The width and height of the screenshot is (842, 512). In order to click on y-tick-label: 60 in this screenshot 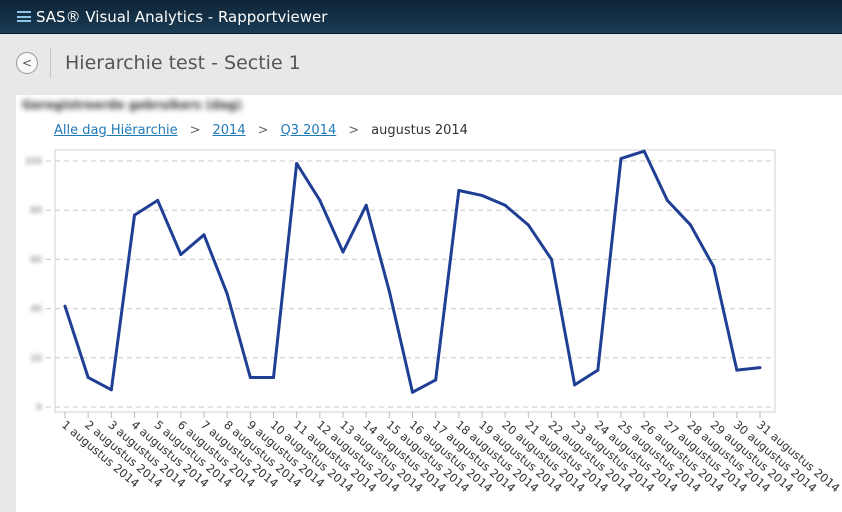, I will do `click(37, 260)`.